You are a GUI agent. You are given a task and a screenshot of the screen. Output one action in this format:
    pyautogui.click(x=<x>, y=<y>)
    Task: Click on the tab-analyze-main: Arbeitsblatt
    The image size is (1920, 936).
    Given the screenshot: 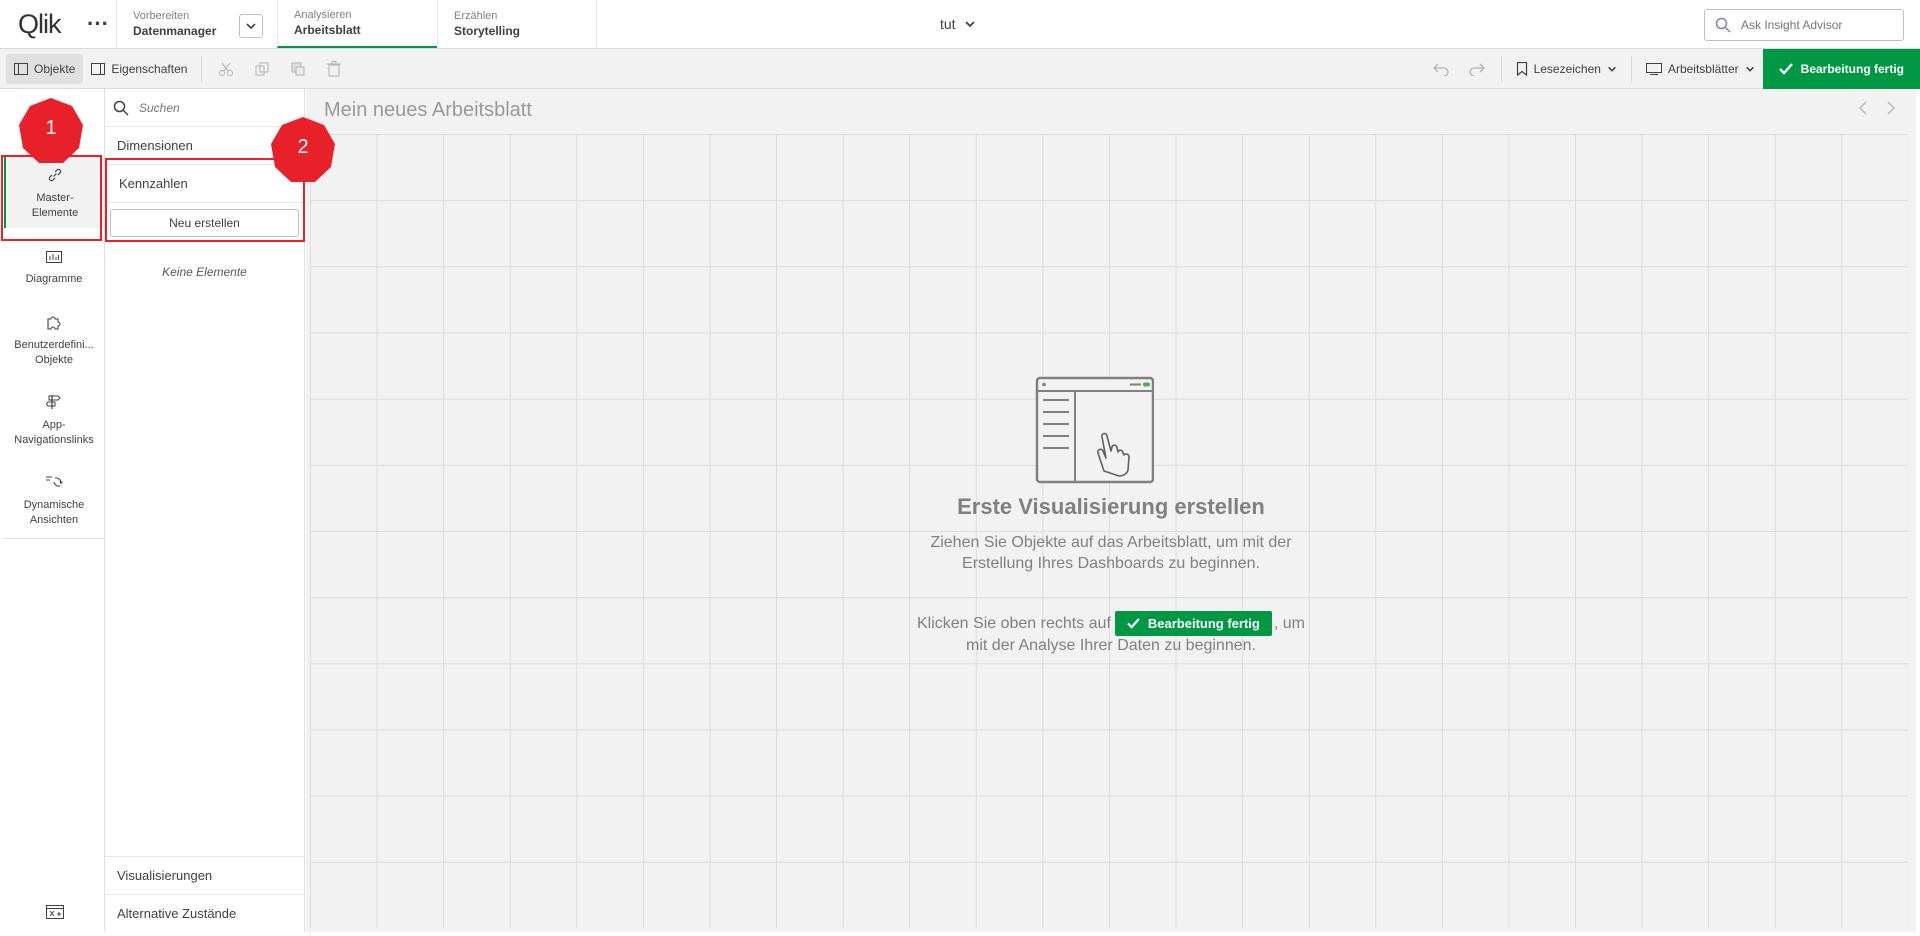 What is the action you would take?
    pyautogui.click(x=327, y=30)
    